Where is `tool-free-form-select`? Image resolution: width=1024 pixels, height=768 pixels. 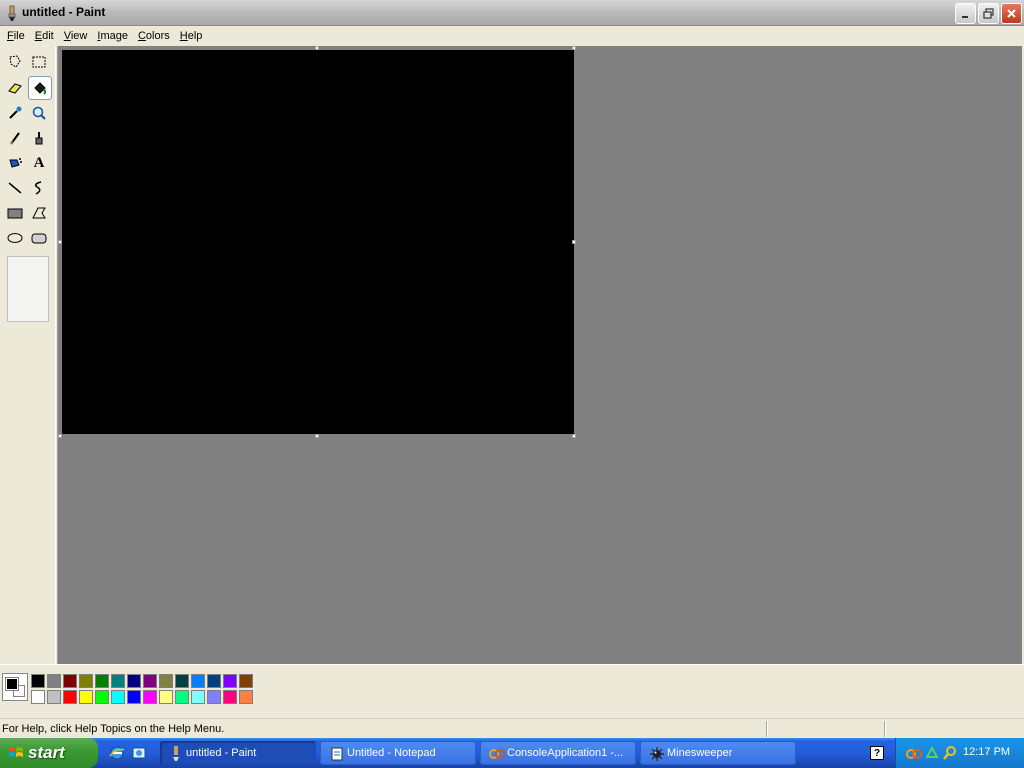
tool-free-form-select is located at coordinates (15, 62).